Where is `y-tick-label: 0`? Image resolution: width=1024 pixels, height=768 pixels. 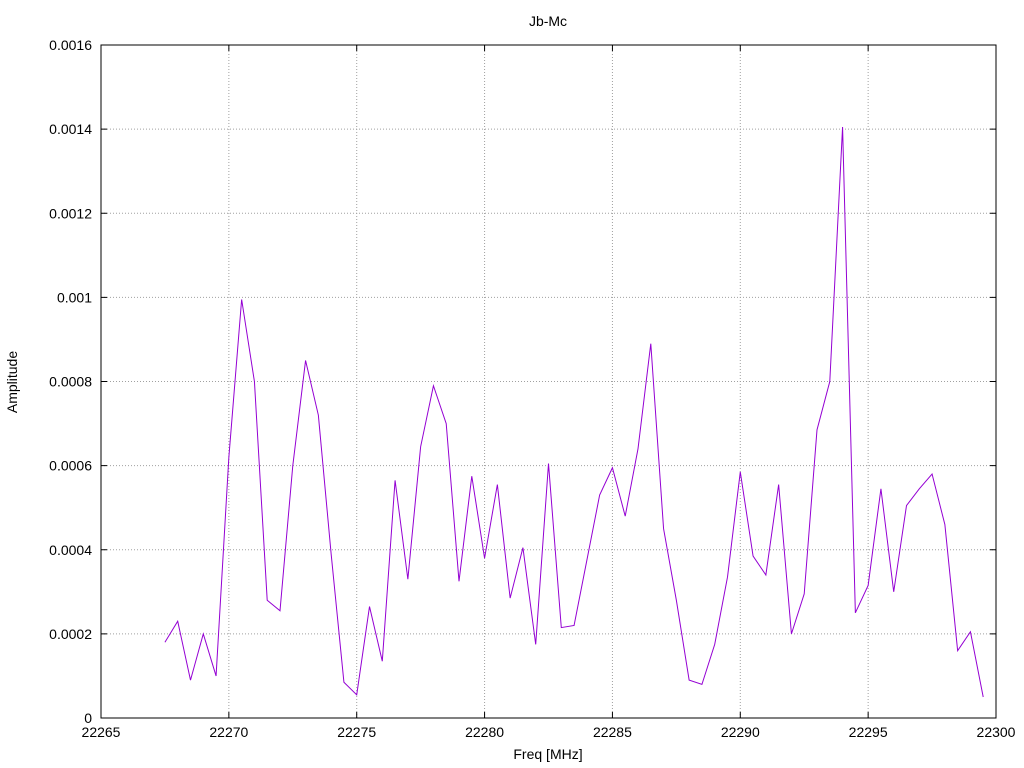
y-tick-label: 0 is located at coordinates (88, 718).